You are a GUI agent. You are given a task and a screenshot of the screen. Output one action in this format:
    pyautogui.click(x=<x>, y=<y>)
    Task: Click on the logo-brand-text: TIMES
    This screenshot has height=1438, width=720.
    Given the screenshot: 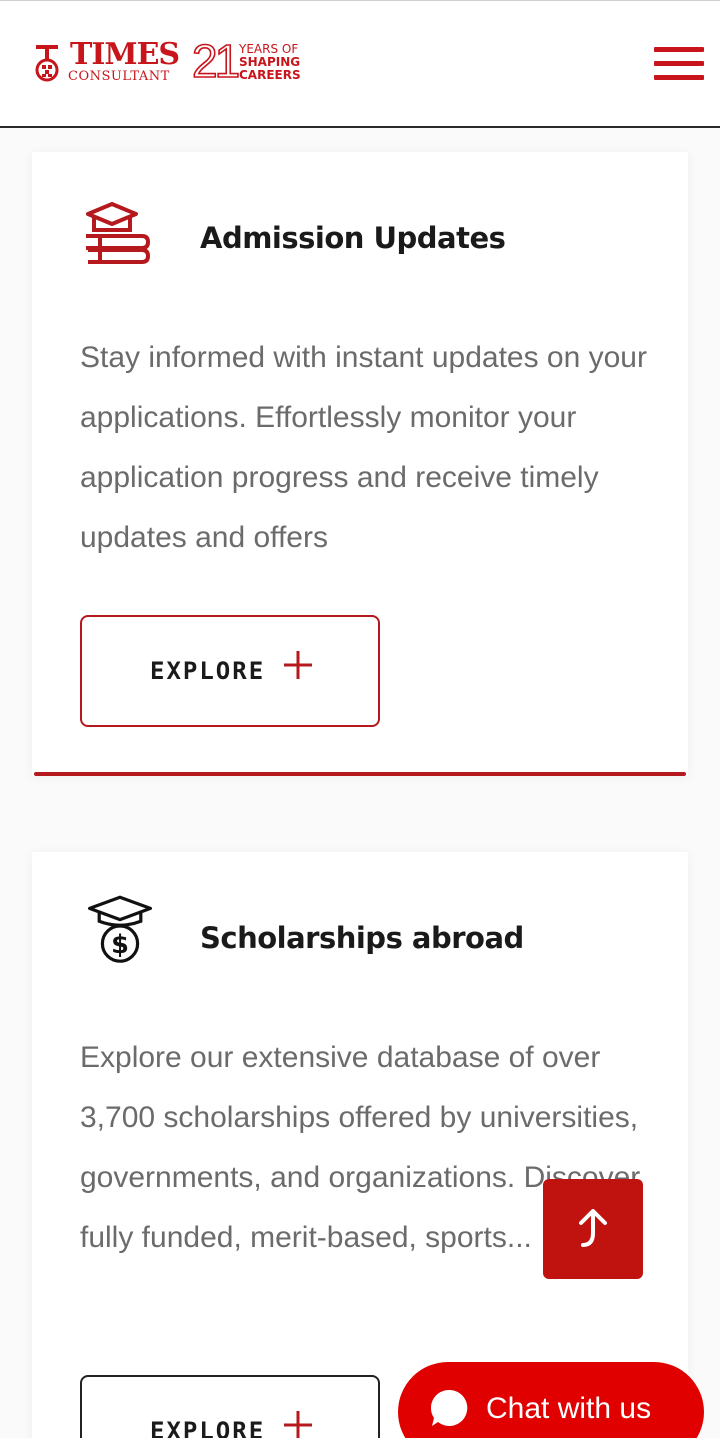 What is the action you would take?
    pyautogui.click(x=125, y=54)
    